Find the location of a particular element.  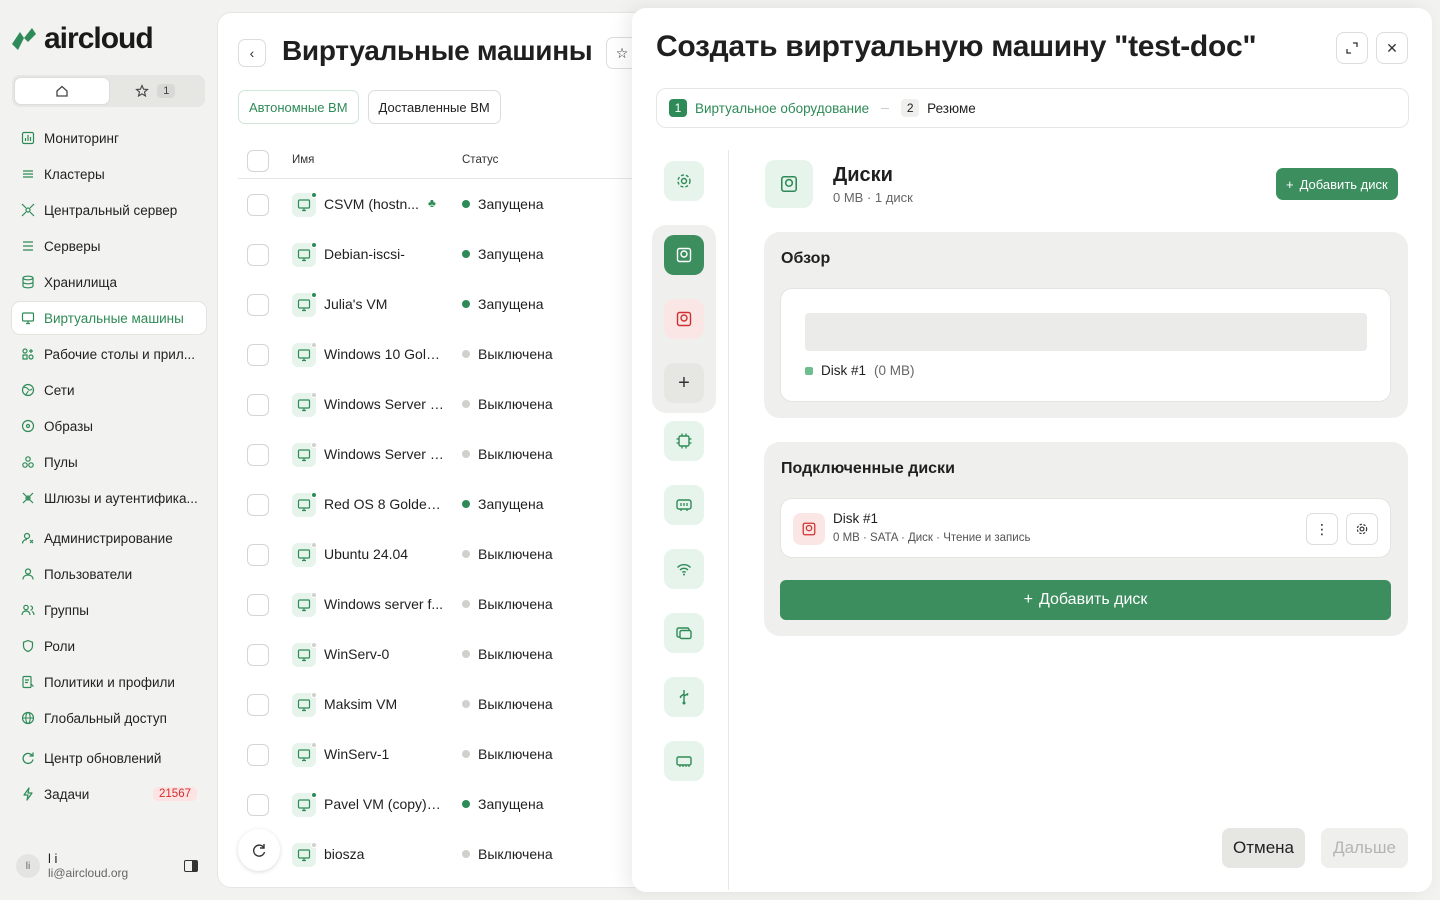

select-all-checkbox is located at coordinates (258, 161).